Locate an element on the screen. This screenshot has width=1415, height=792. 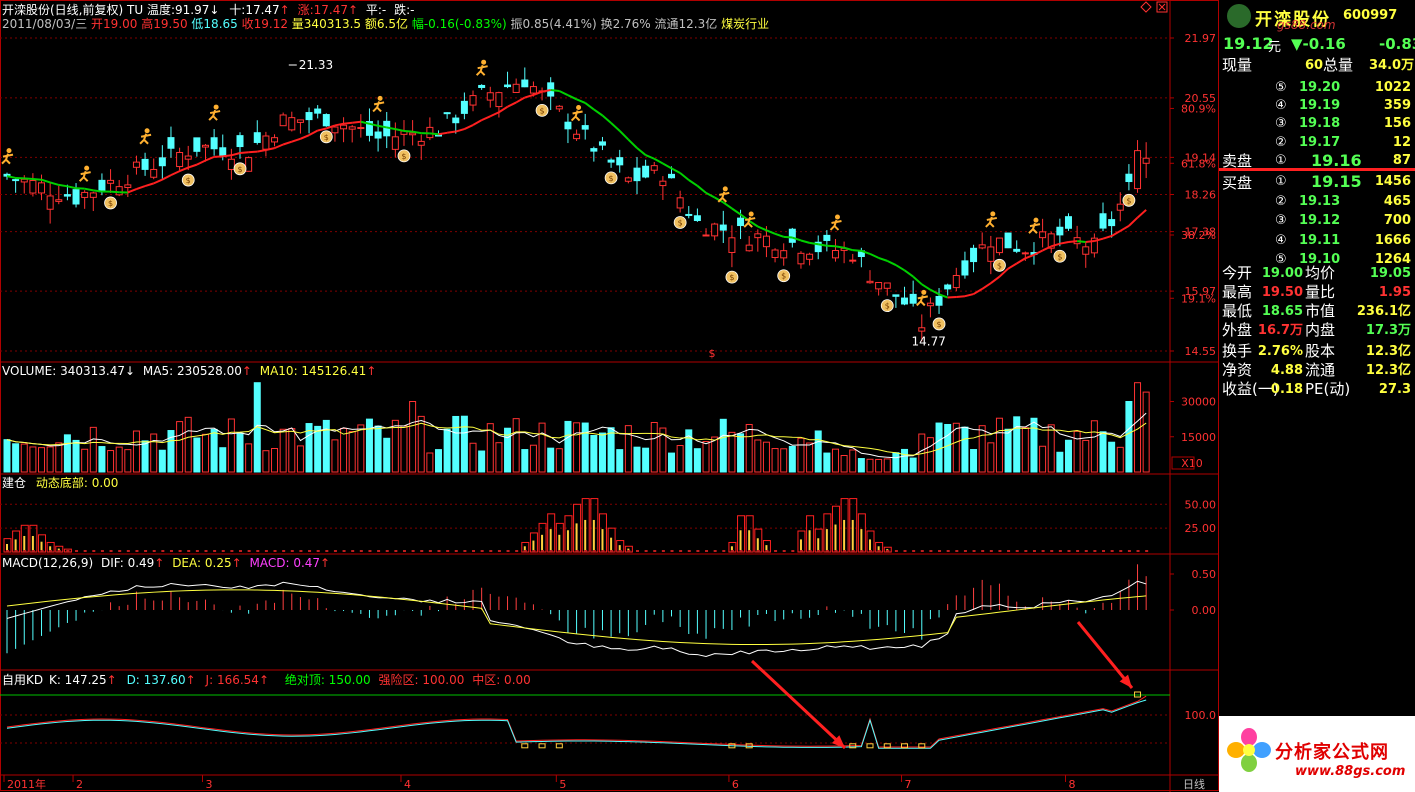
jiancang-series is located at coordinates (576, 525).